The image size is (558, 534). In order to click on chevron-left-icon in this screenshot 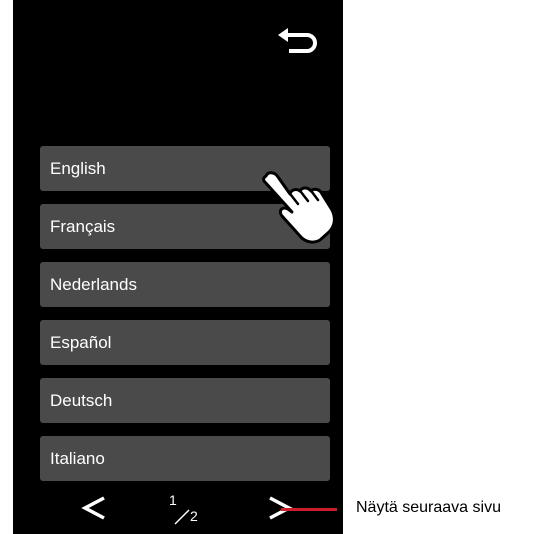, I will do `click(93, 508)`.